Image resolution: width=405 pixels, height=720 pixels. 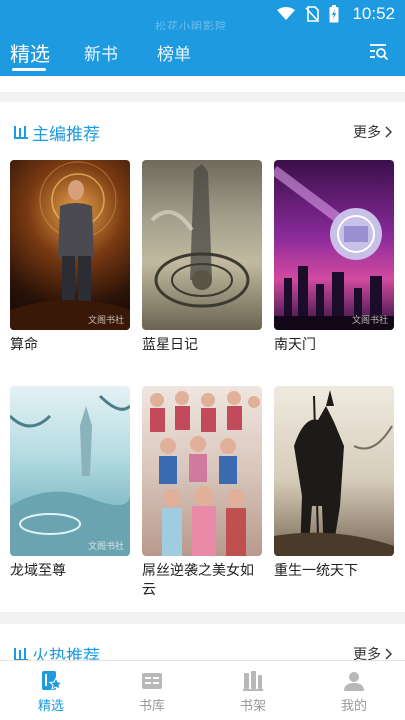 I want to click on book-title: 南天门, so click(x=334, y=345).